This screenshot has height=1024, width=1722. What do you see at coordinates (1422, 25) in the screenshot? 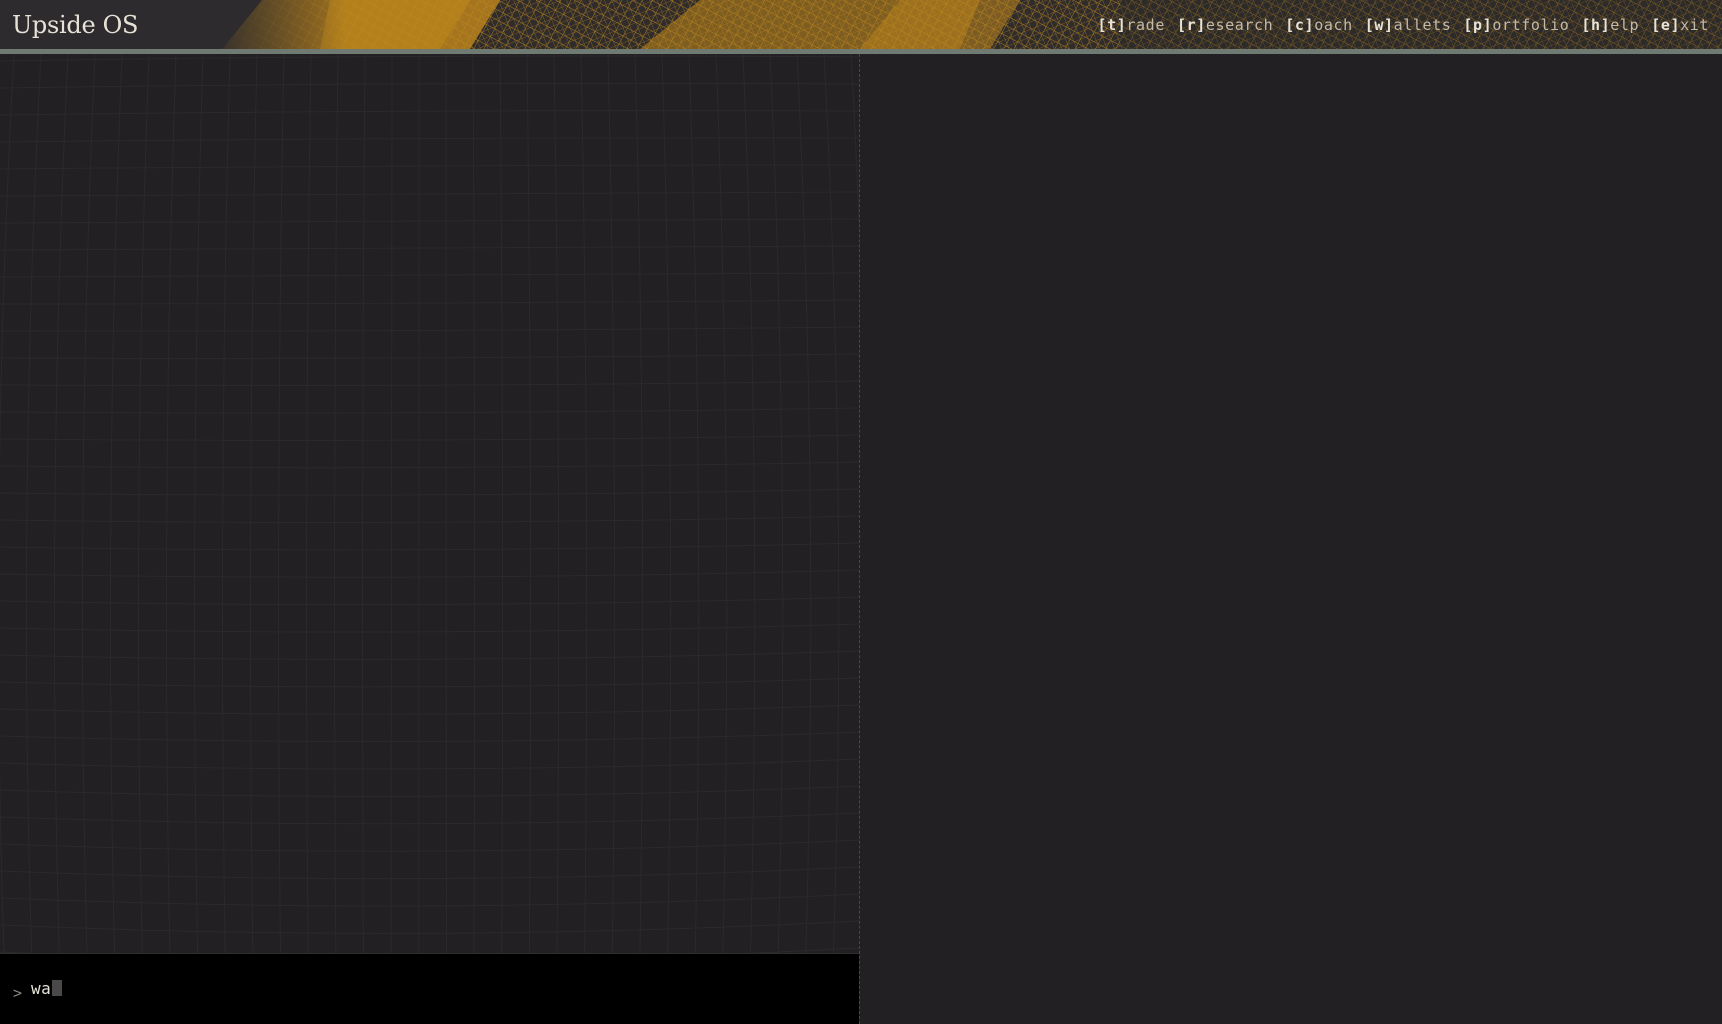
I see `menu-item-wallets-label: allets` at bounding box center [1422, 25].